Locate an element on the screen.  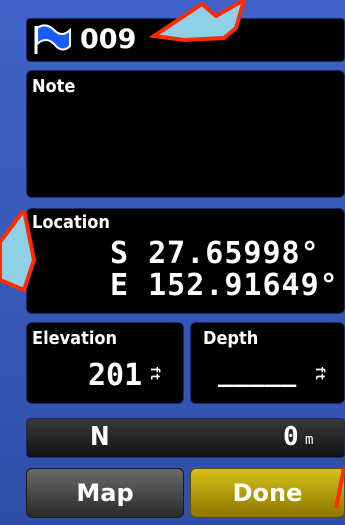
done-button: Done is located at coordinates (267, 493).